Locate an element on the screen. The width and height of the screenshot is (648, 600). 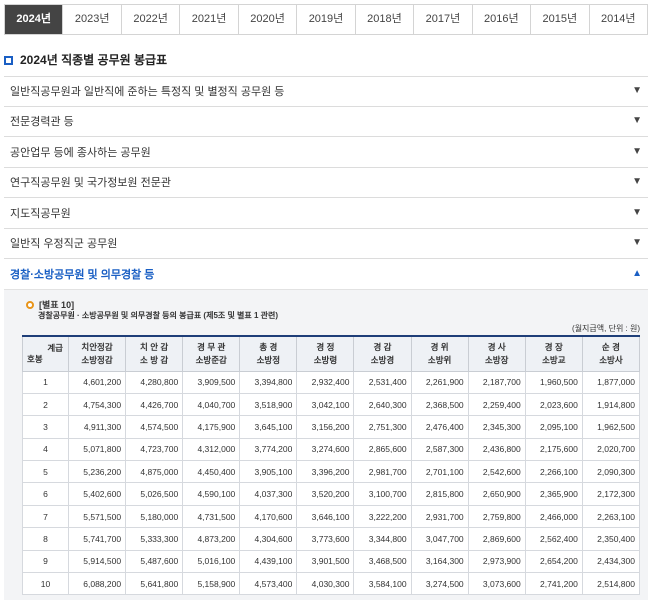
salary-cell: 3,773,600 is located at coordinates (325, 539).